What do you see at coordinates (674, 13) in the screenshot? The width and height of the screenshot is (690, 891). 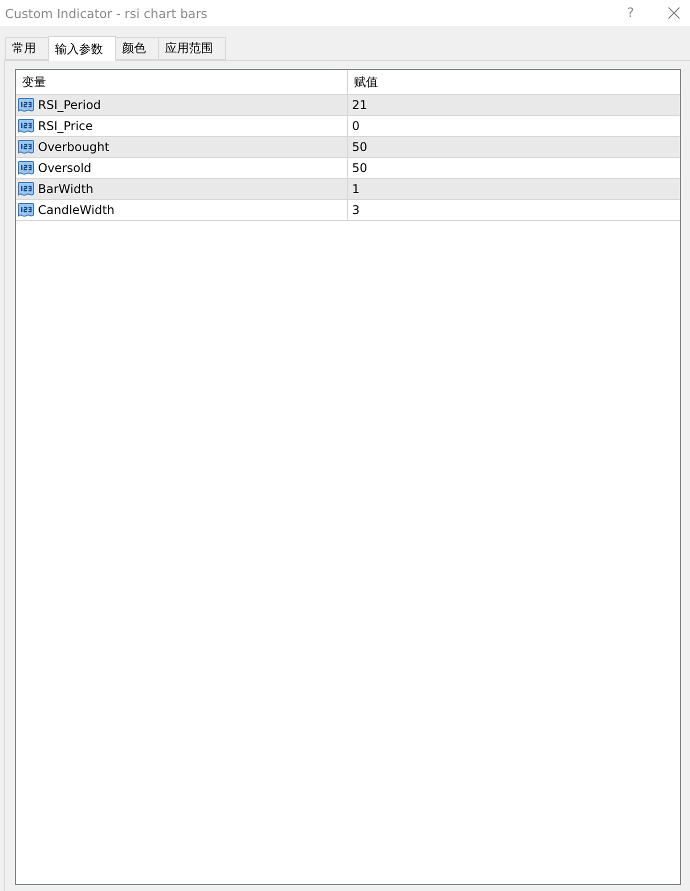 I see `close-icon` at bounding box center [674, 13].